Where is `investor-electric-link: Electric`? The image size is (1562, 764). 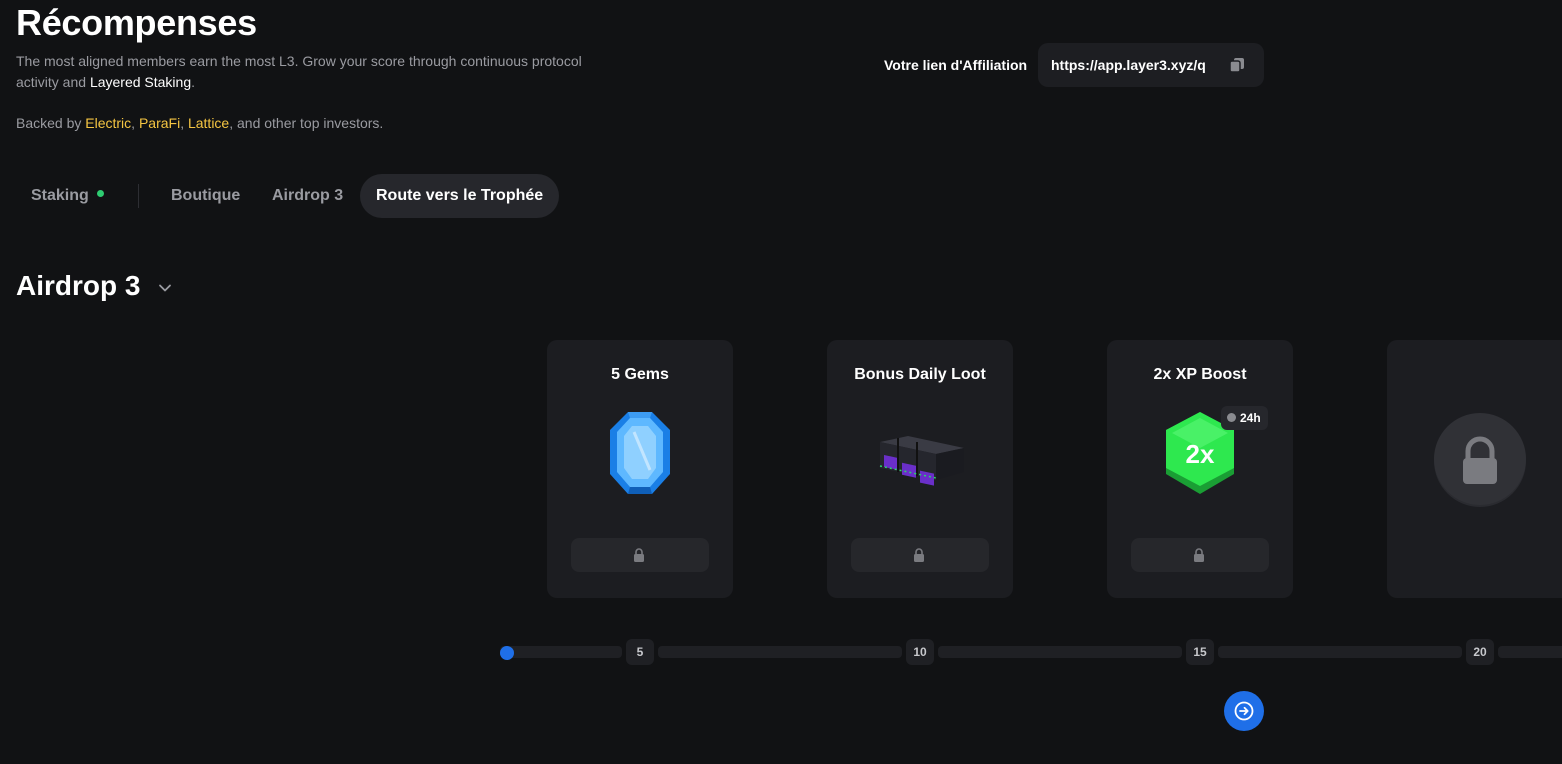
investor-electric-link: Electric is located at coordinates (108, 123).